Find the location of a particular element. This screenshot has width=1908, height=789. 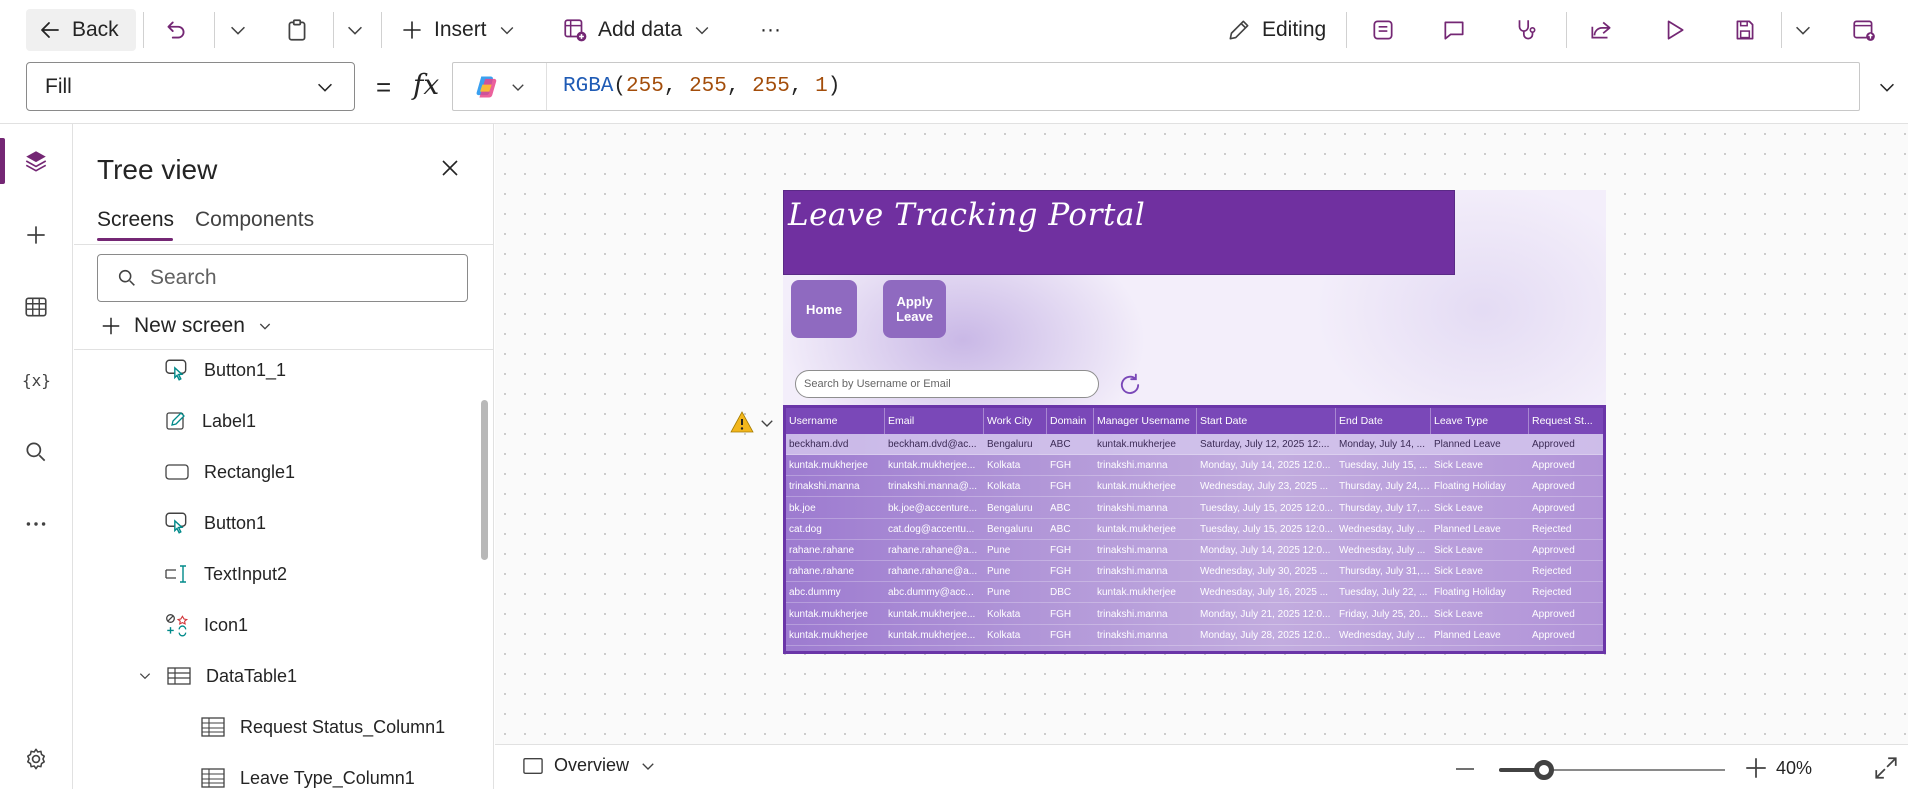

table-cell: Sick Leave is located at coordinates (1458, 466).